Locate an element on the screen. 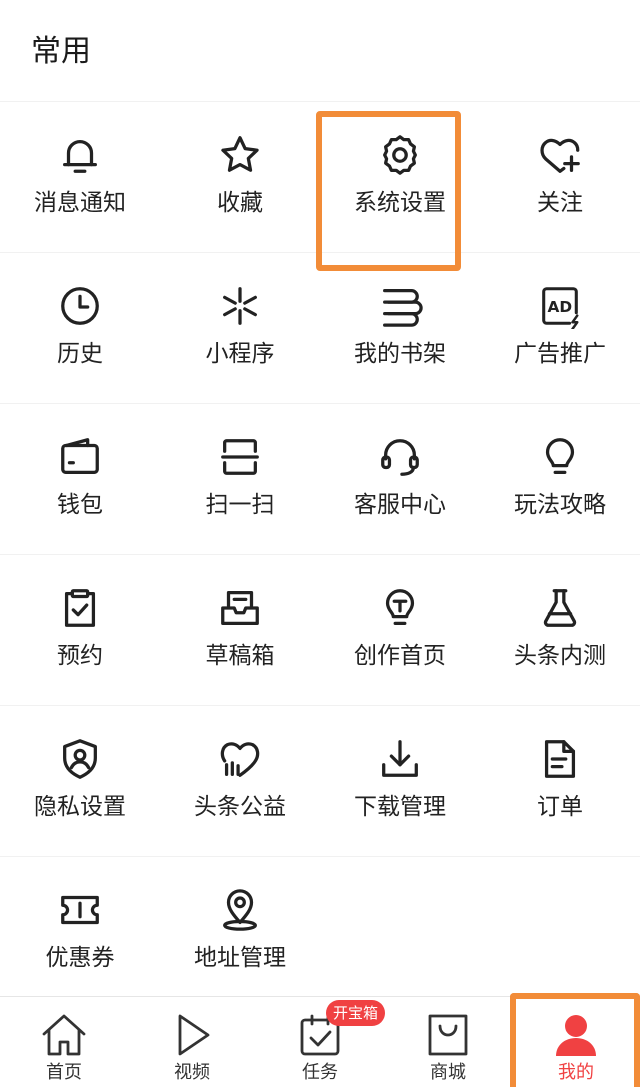 The height and width of the screenshot is (1087, 640). star-icon is located at coordinates (240, 155).